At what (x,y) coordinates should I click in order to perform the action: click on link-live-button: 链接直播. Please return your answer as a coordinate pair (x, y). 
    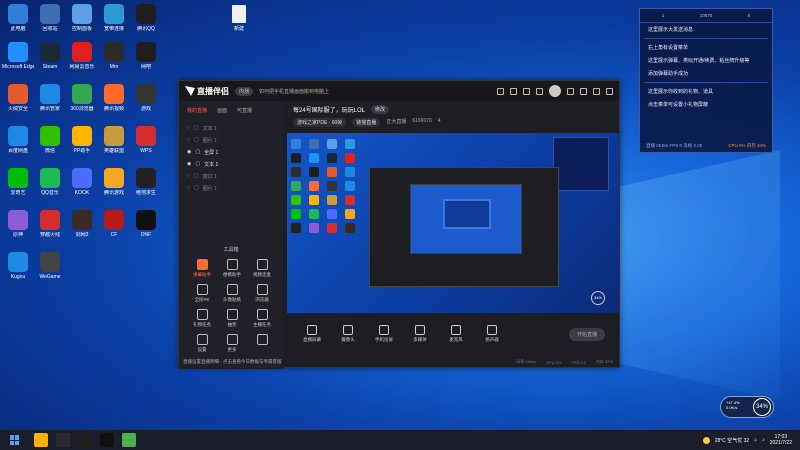
    Looking at the image, I should click on (366, 122).